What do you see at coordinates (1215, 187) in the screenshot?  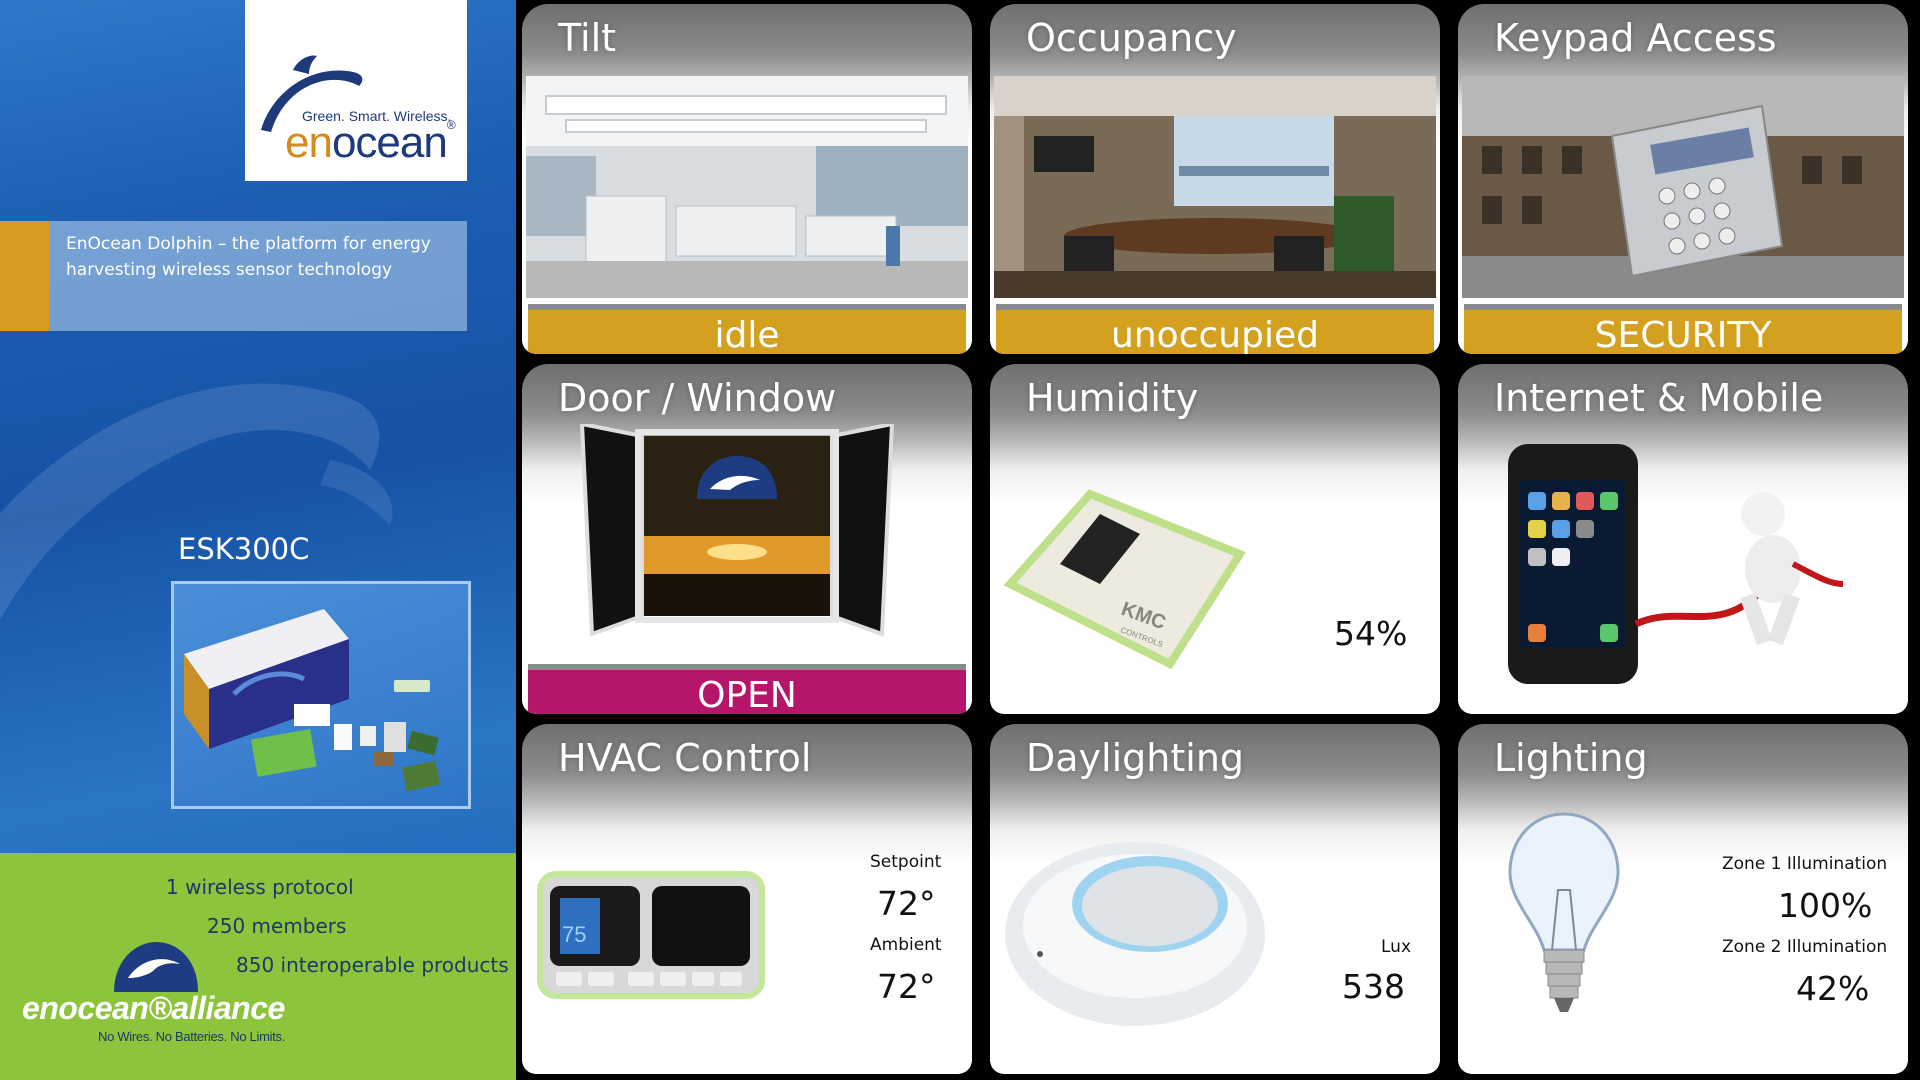 I see `conference-room-photo` at bounding box center [1215, 187].